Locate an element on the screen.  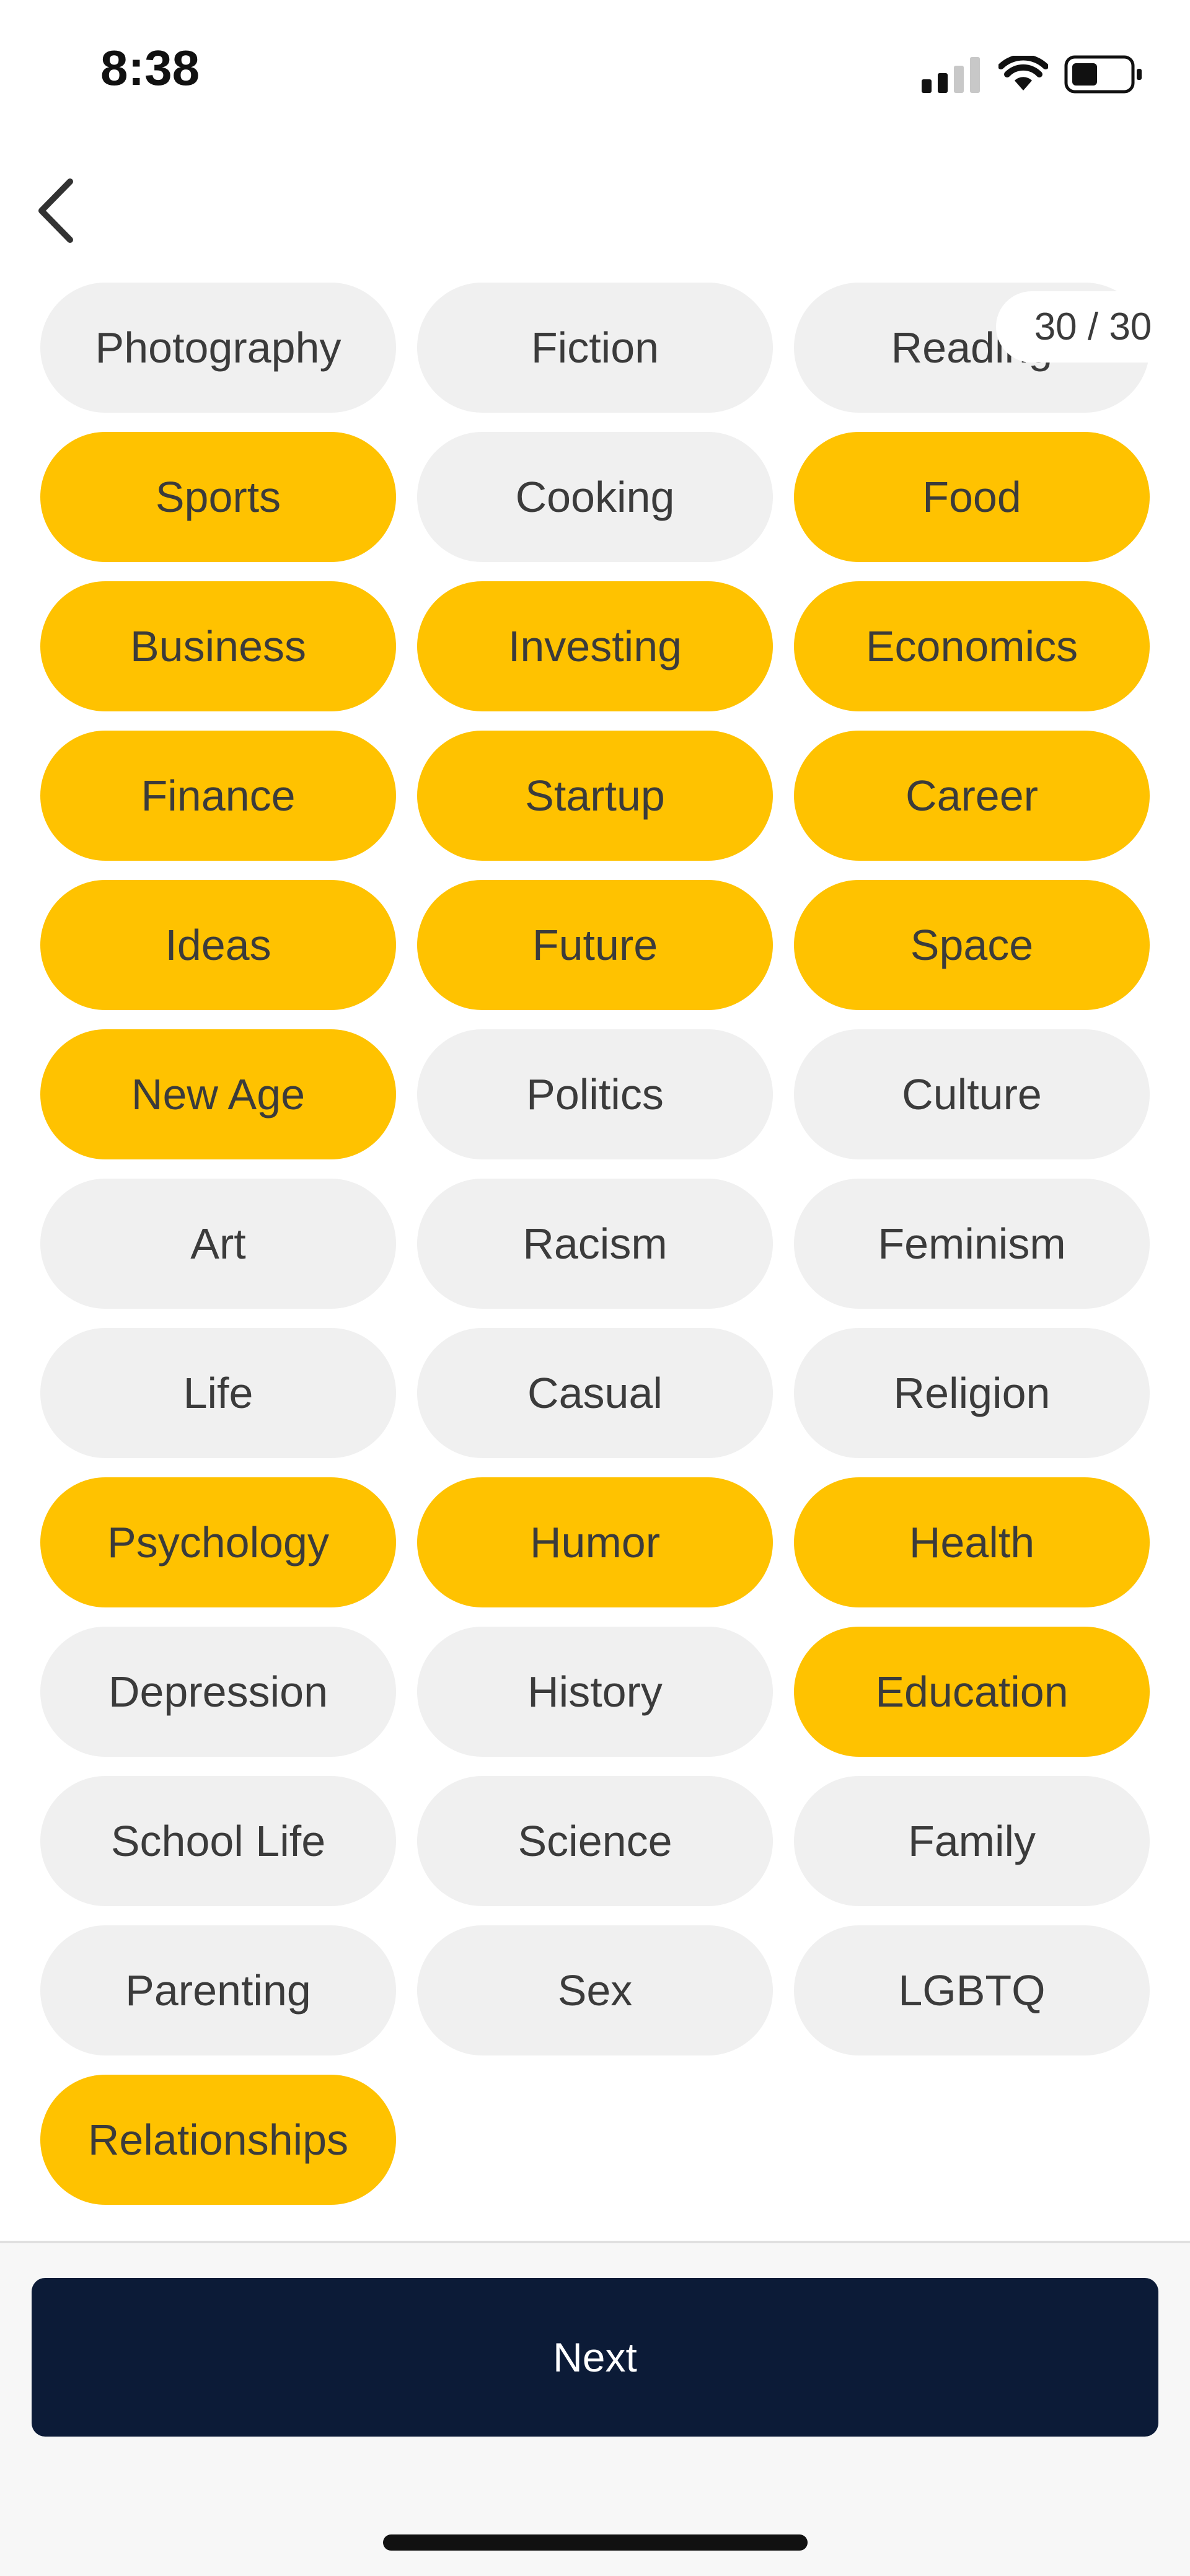
topic-chip-science: Science is located at coordinates (595, 1841).